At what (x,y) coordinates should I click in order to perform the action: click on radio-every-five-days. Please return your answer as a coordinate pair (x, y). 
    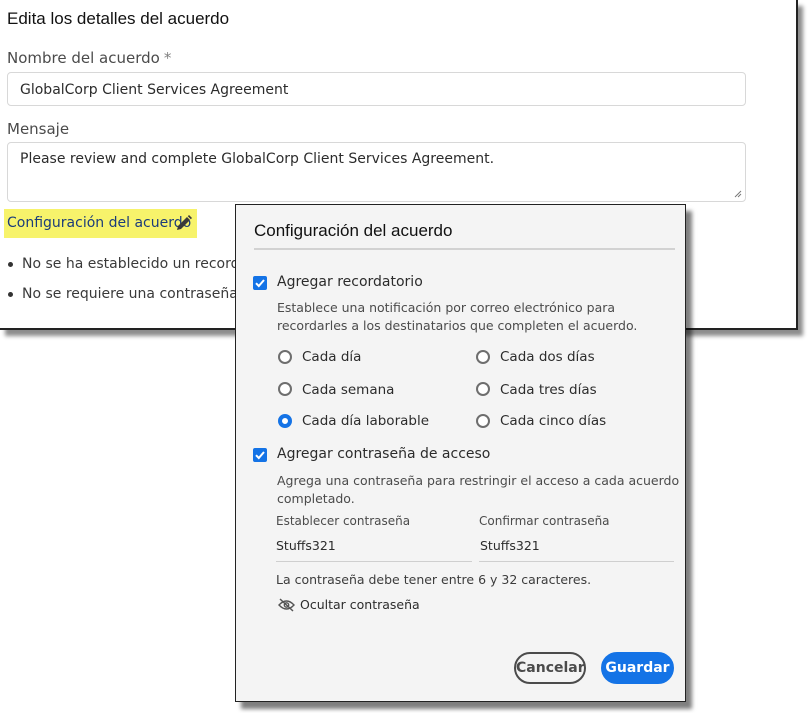
    Looking at the image, I should click on (483, 421).